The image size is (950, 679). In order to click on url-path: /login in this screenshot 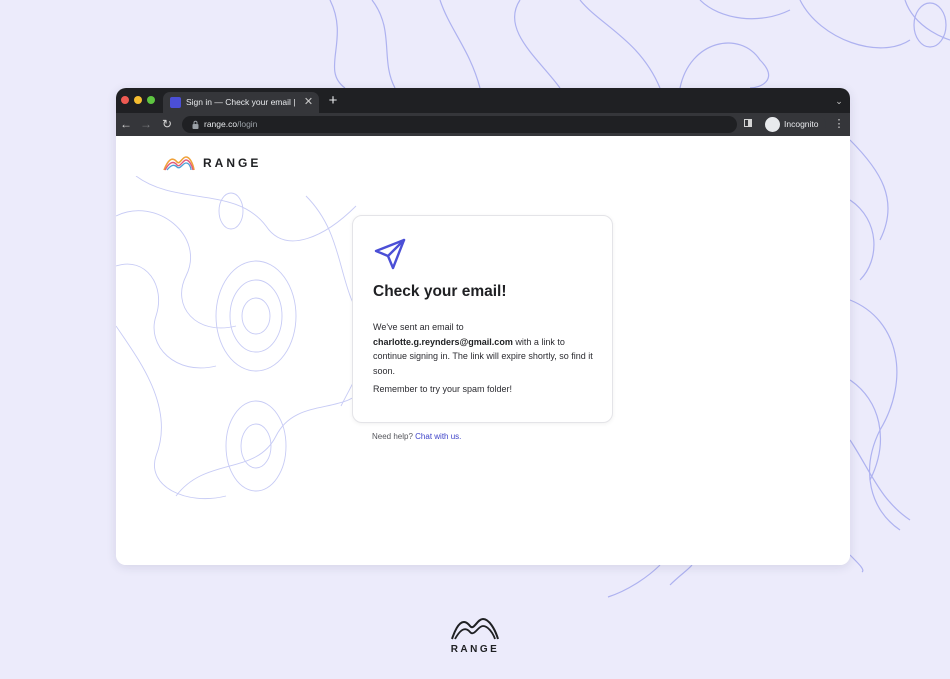, I will do `click(247, 124)`.